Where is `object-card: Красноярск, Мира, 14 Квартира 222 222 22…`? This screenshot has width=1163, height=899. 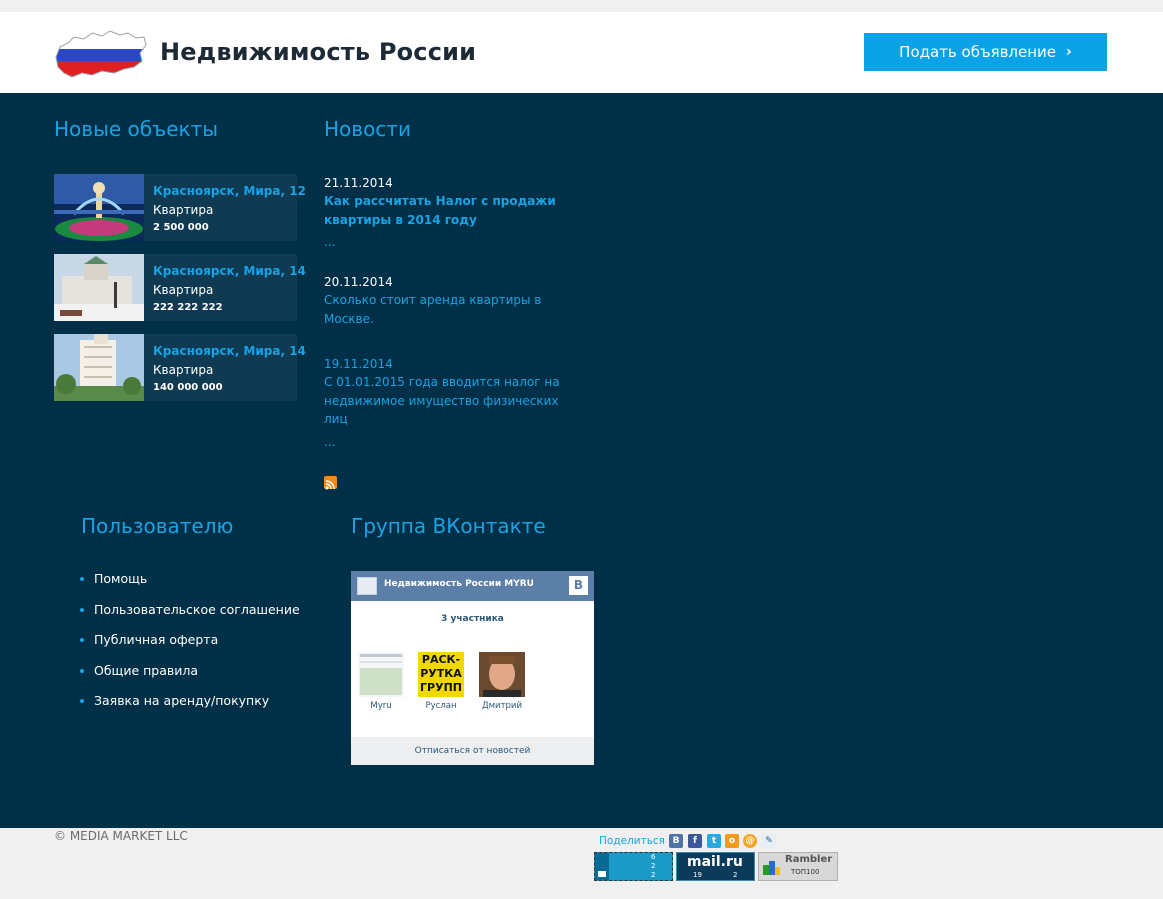
object-card: Красноярск, Мира, 14 Квартира 222 222 22… is located at coordinates (180, 287).